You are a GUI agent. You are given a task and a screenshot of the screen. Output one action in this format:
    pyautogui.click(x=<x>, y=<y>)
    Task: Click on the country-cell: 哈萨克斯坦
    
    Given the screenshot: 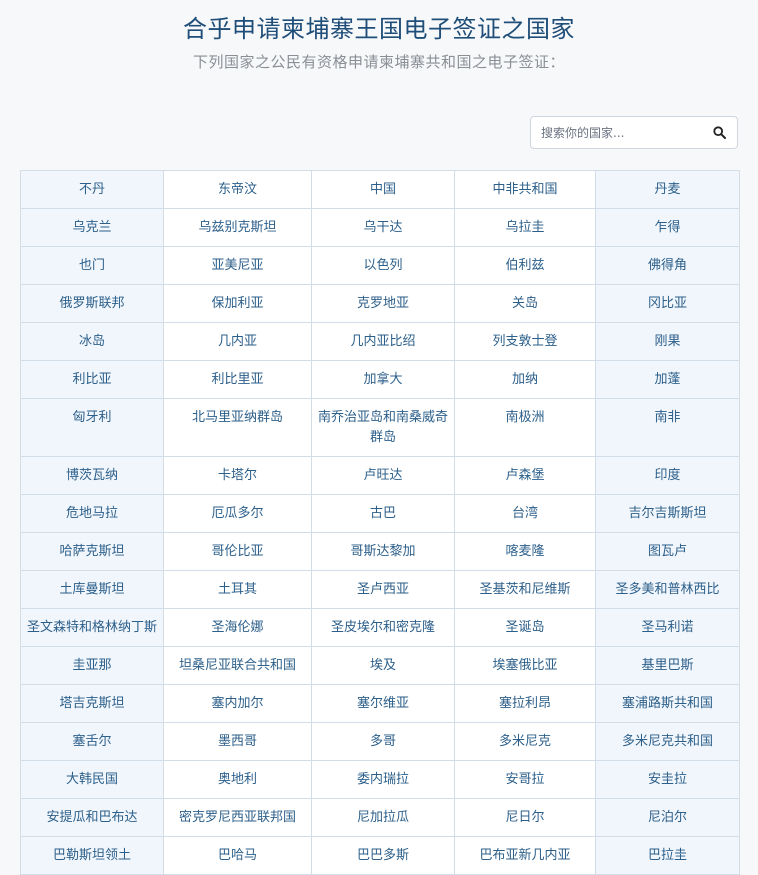 What is the action you would take?
    pyautogui.click(x=92, y=551)
    